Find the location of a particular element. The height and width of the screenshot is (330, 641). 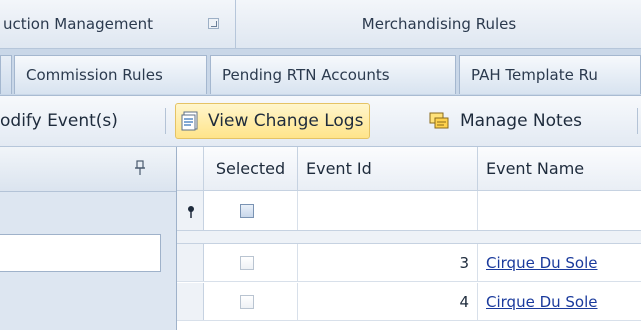

column-header-event-id: Event Id is located at coordinates (388, 169).